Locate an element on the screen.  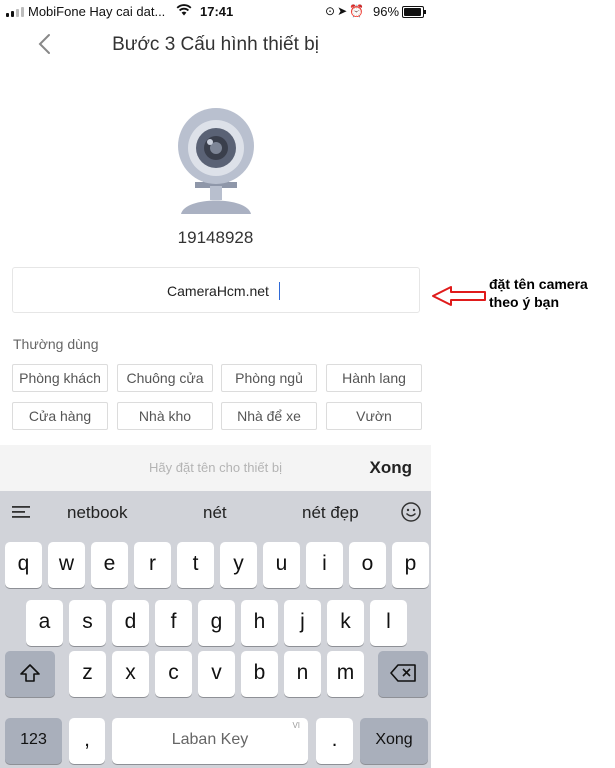
wifi-icon is located at coordinates (184, 10).